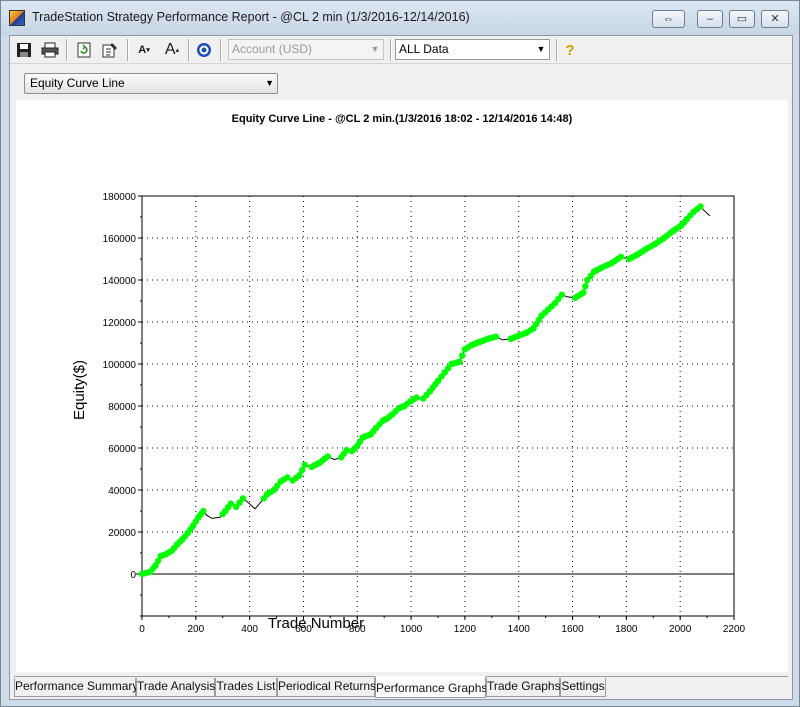 The height and width of the screenshot is (707, 800). I want to click on data-range-select: ALL Data ▼, so click(472, 49).